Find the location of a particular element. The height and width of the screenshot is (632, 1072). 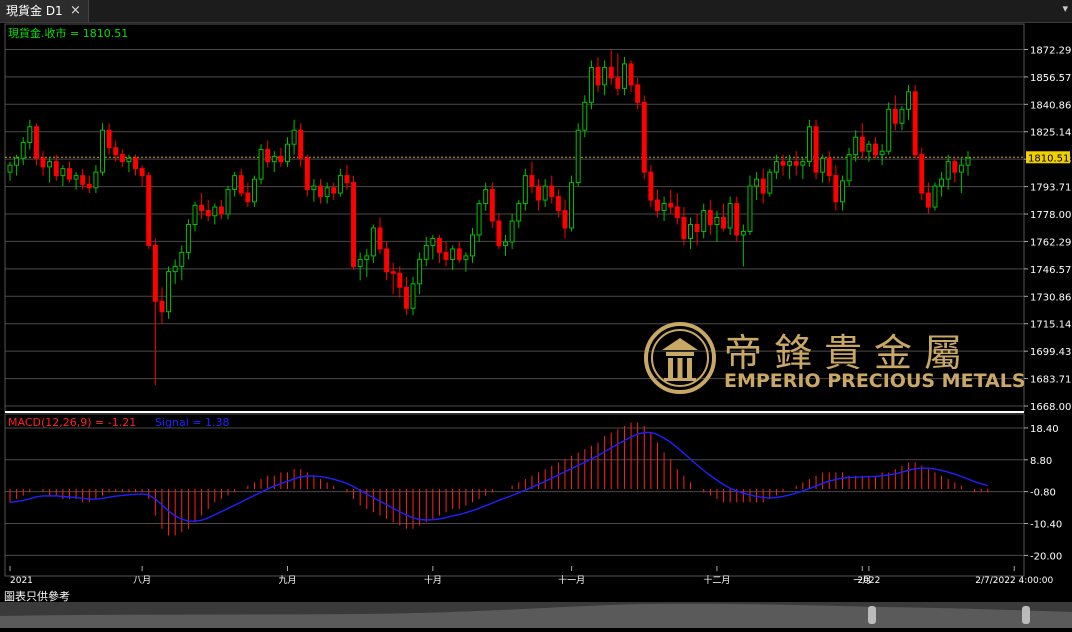

macd-tick-label: 8.80 is located at coordinates (1041, 461).